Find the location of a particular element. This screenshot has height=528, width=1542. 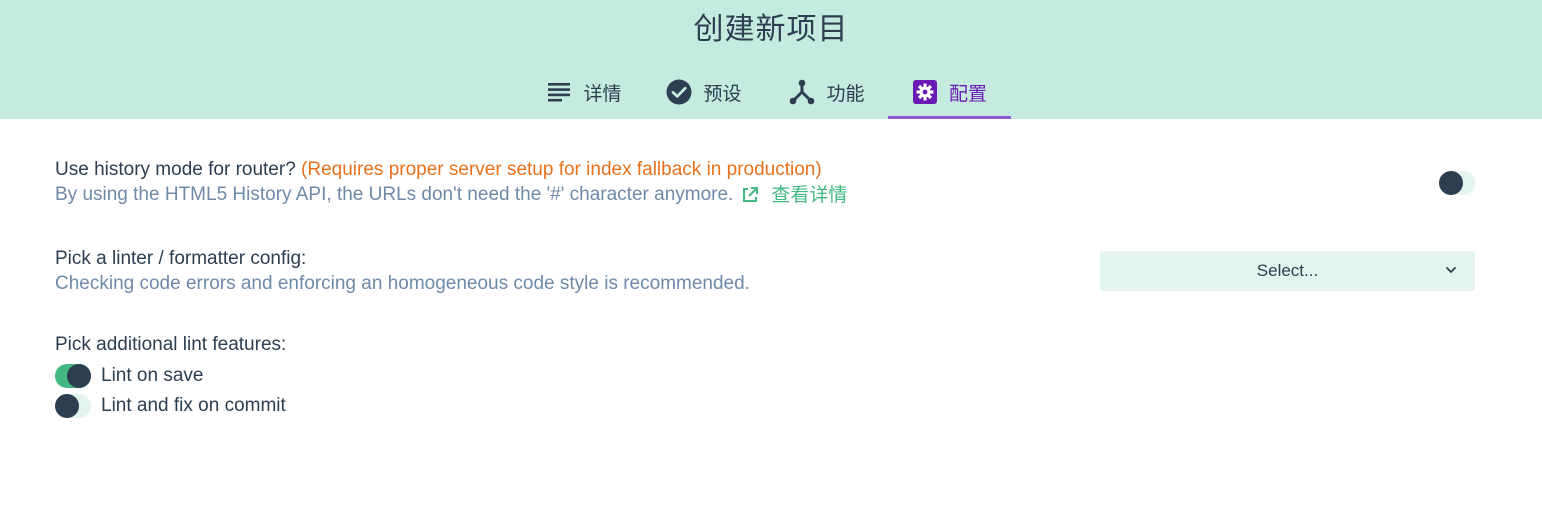

tab-label: 预设 is located at coordinates (722, 93).